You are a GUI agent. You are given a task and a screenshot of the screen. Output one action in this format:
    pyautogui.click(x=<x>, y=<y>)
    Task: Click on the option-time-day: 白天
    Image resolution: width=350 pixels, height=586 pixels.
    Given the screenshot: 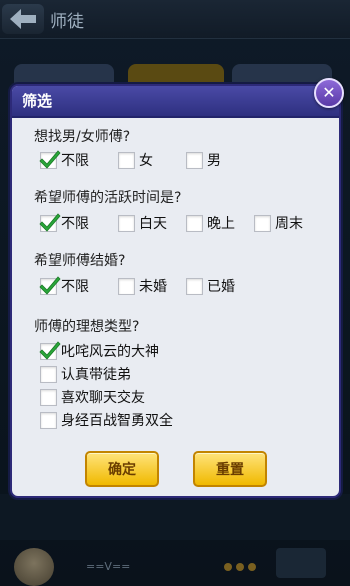 What is the action you would take?
    pyautogui.click(x=144, y=223)
    